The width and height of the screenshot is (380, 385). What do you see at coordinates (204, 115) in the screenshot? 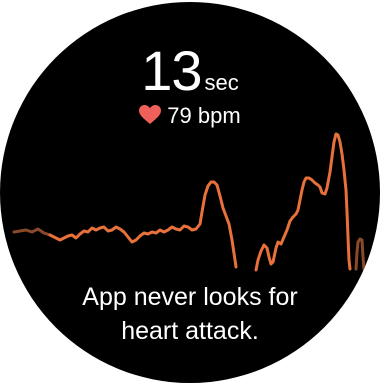
I see `heart-rate-value: 79 bpm` at bounding box center [204, 115].